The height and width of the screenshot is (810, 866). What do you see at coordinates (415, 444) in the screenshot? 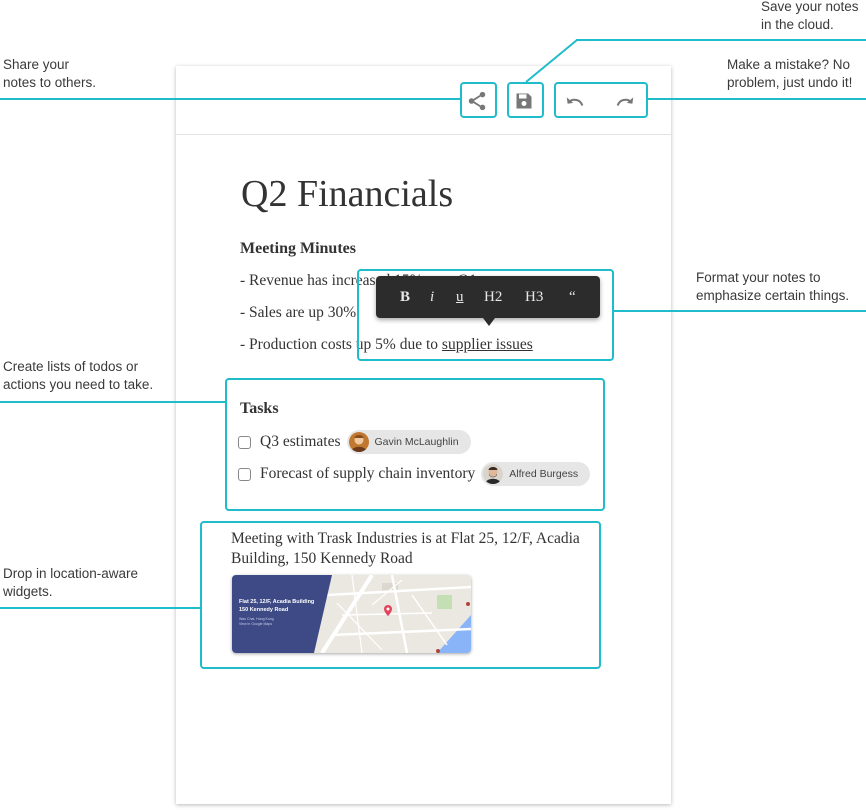
I see `highlight-tasks` at bounding box center [415, 444].